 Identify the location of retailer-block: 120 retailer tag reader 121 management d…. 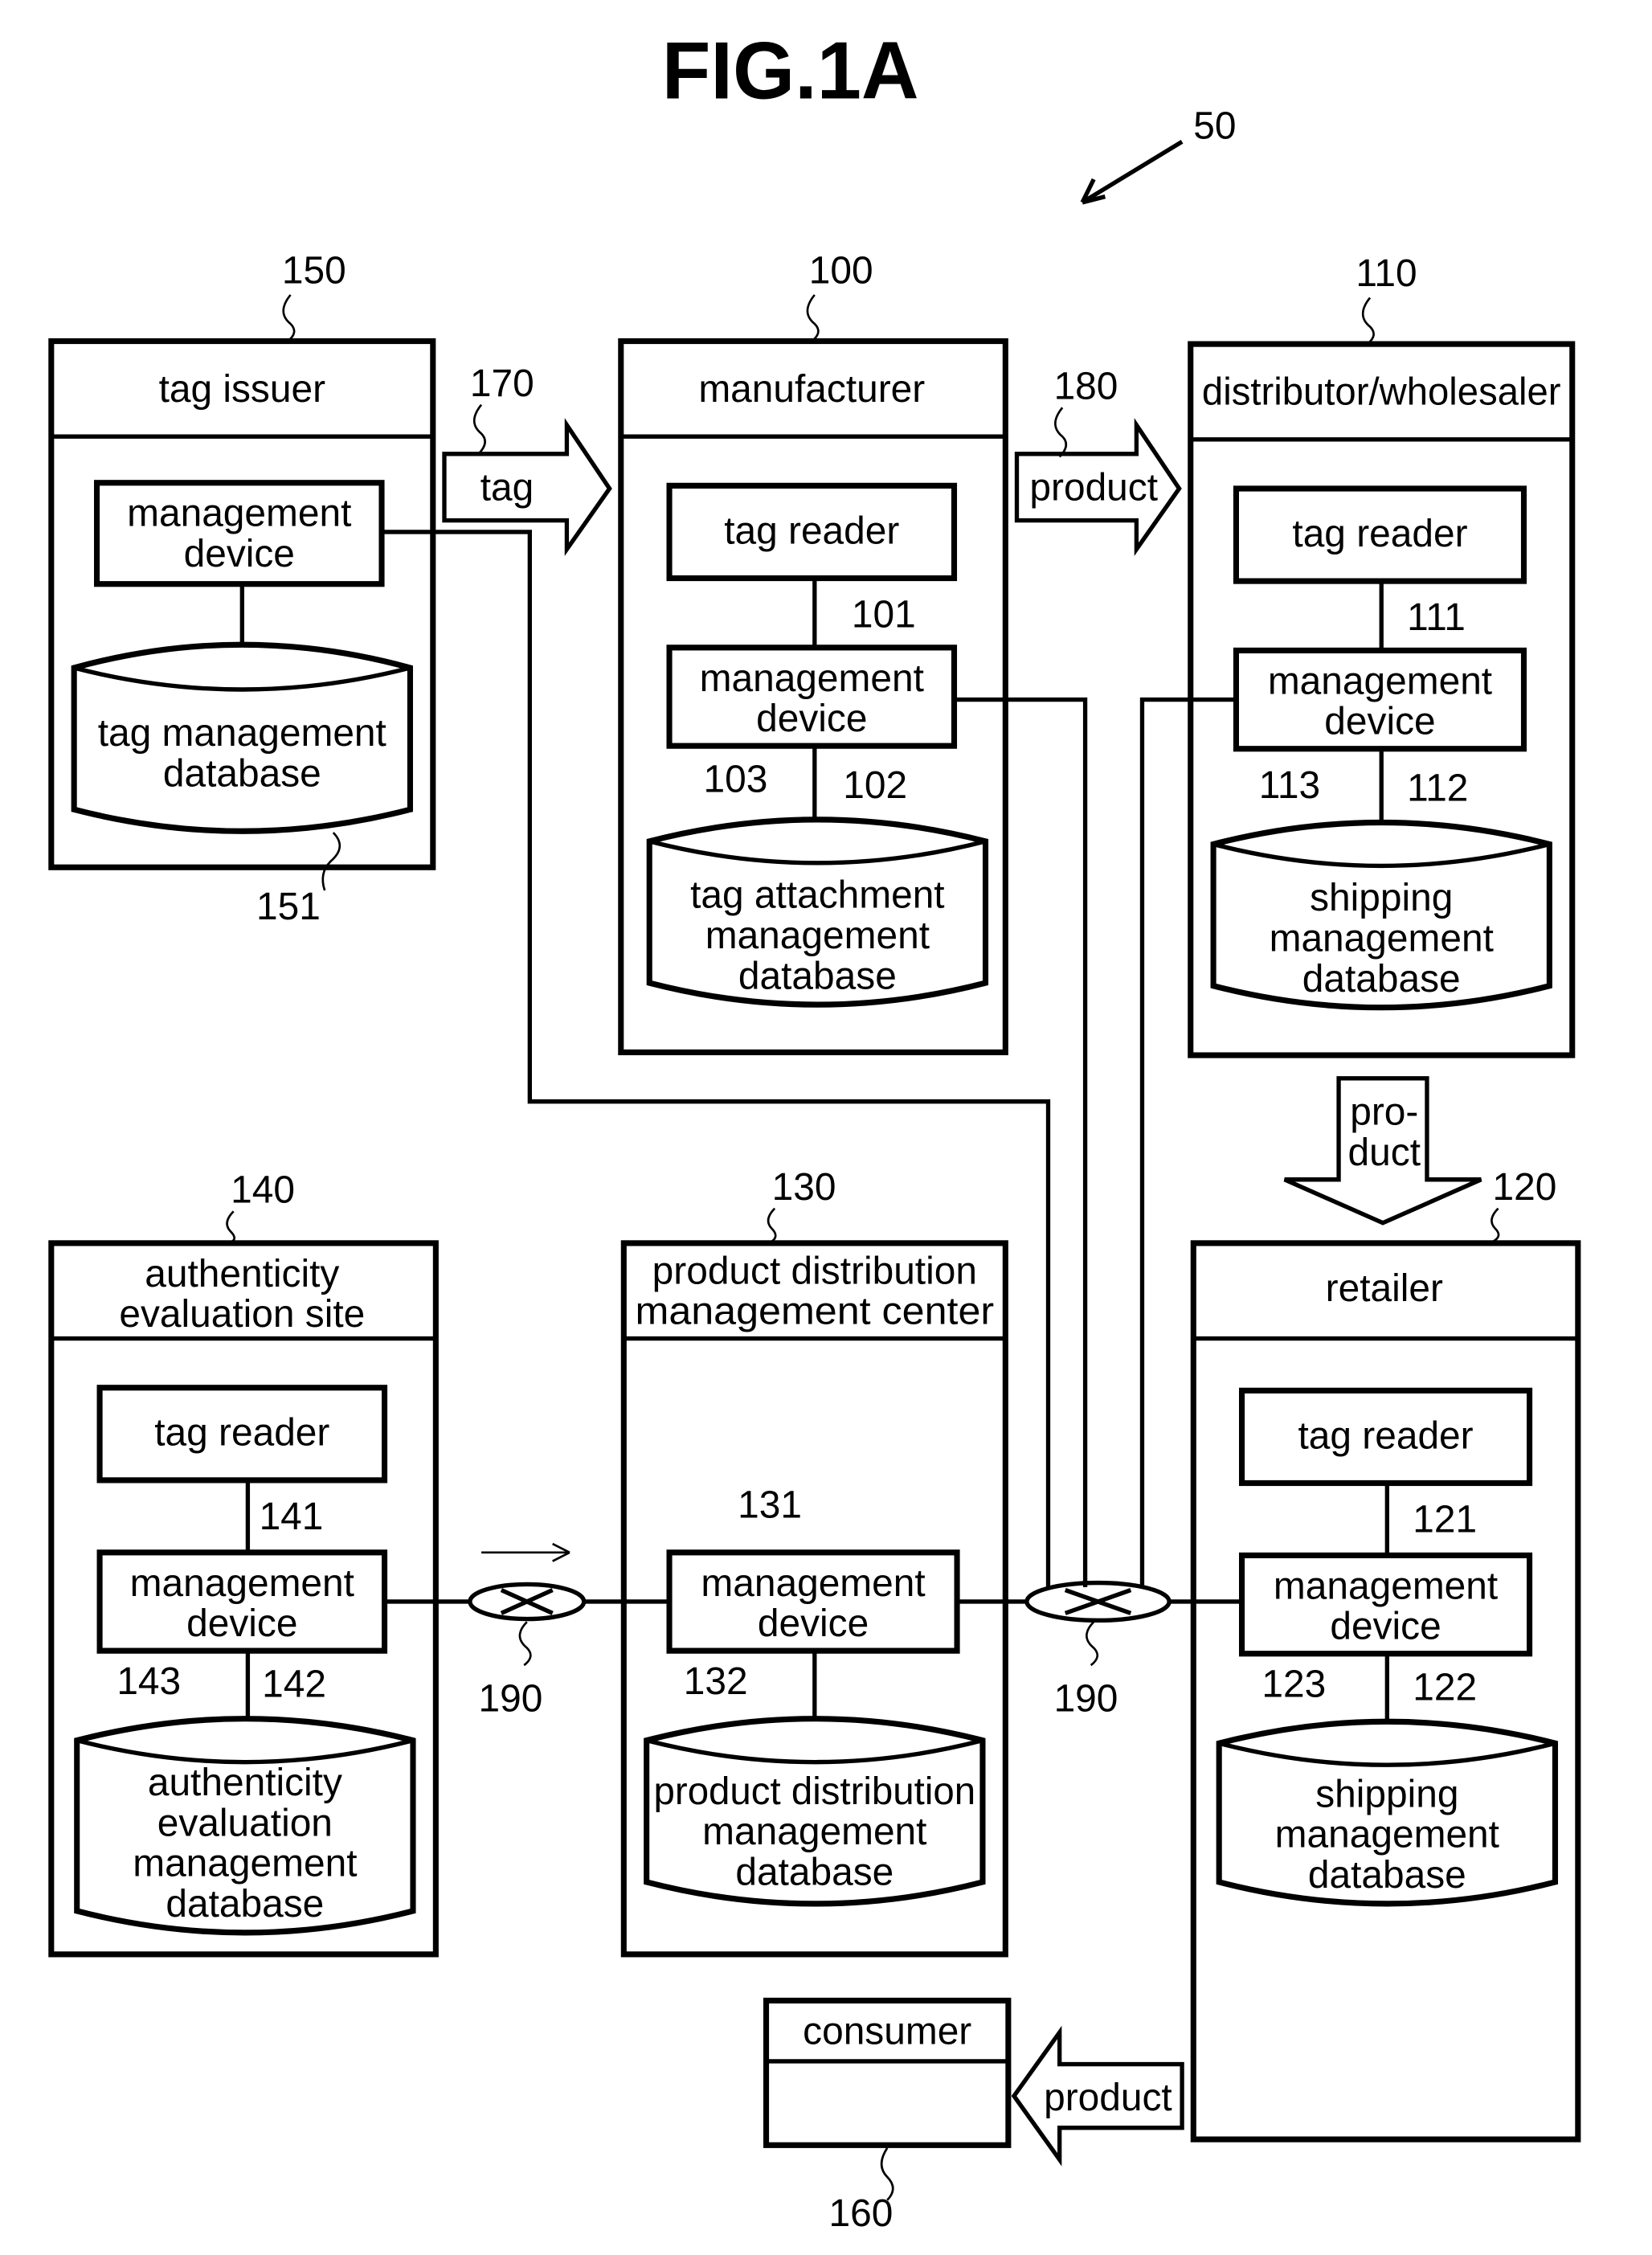
(1386, 1653).